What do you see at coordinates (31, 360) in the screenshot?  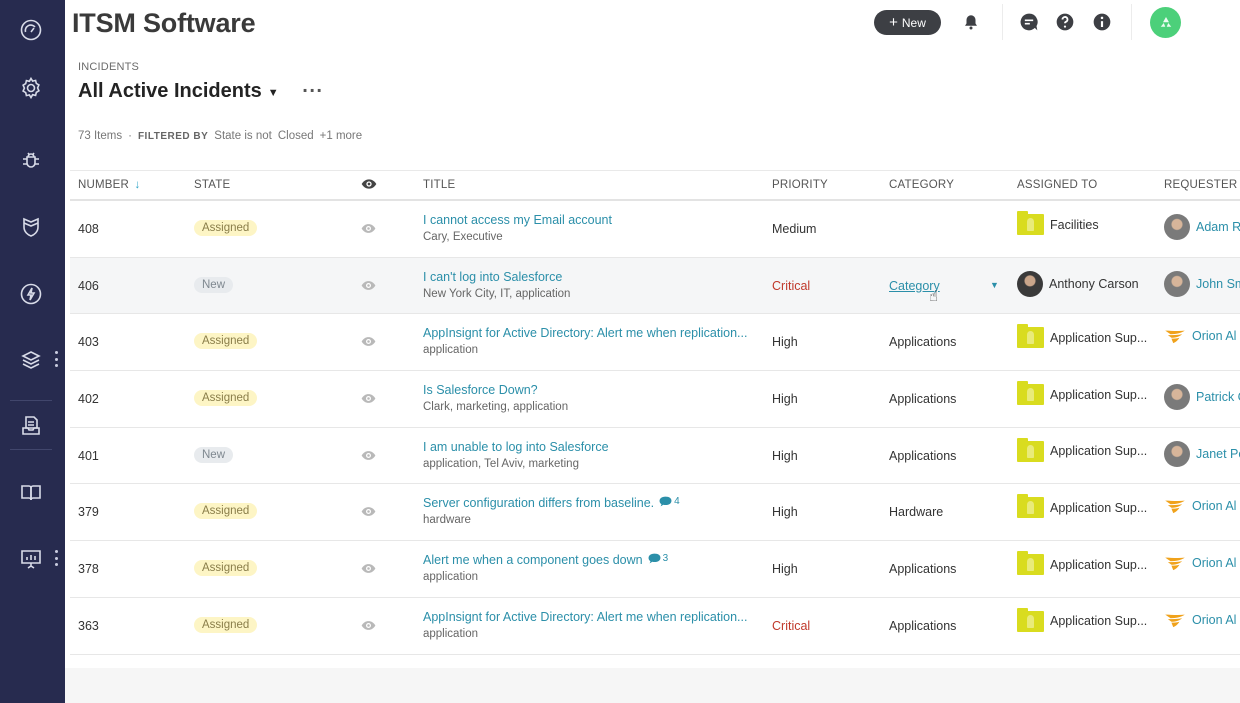 I see `sidebar-item-assets` at bounding box center [31, 360].